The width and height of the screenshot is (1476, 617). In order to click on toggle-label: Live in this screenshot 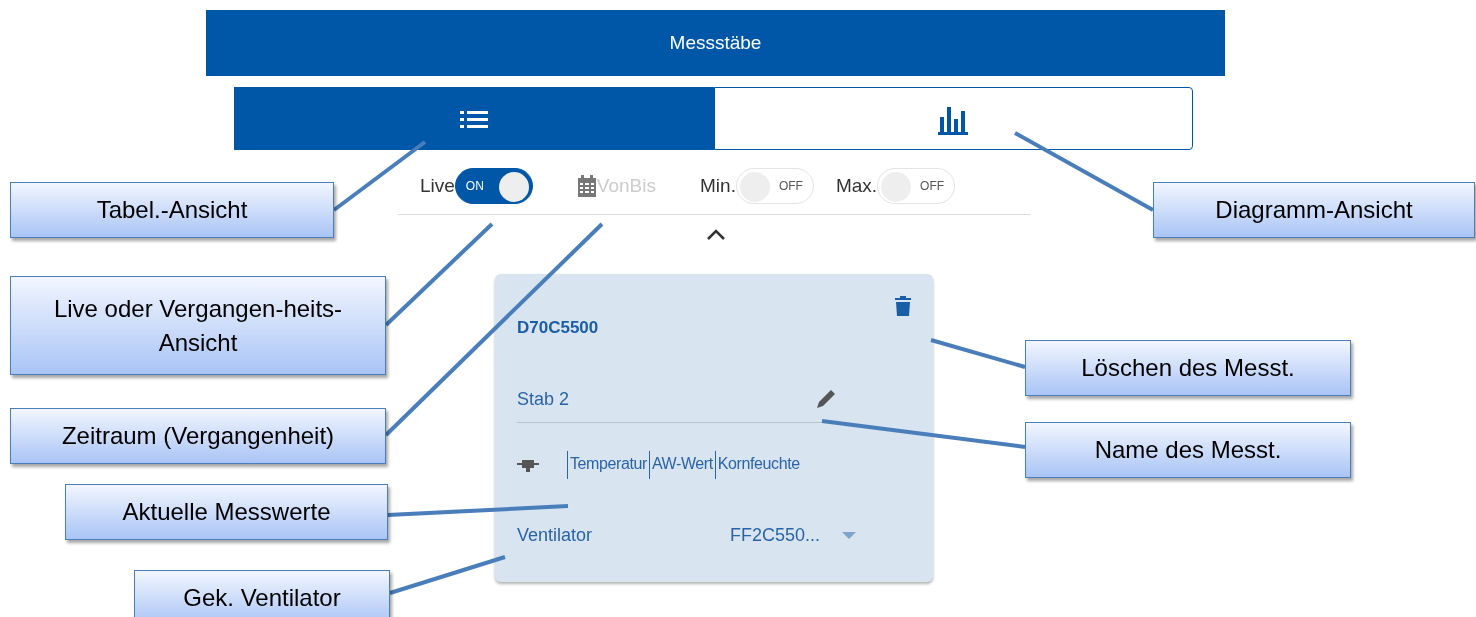, I will do `click(437, 186)`.